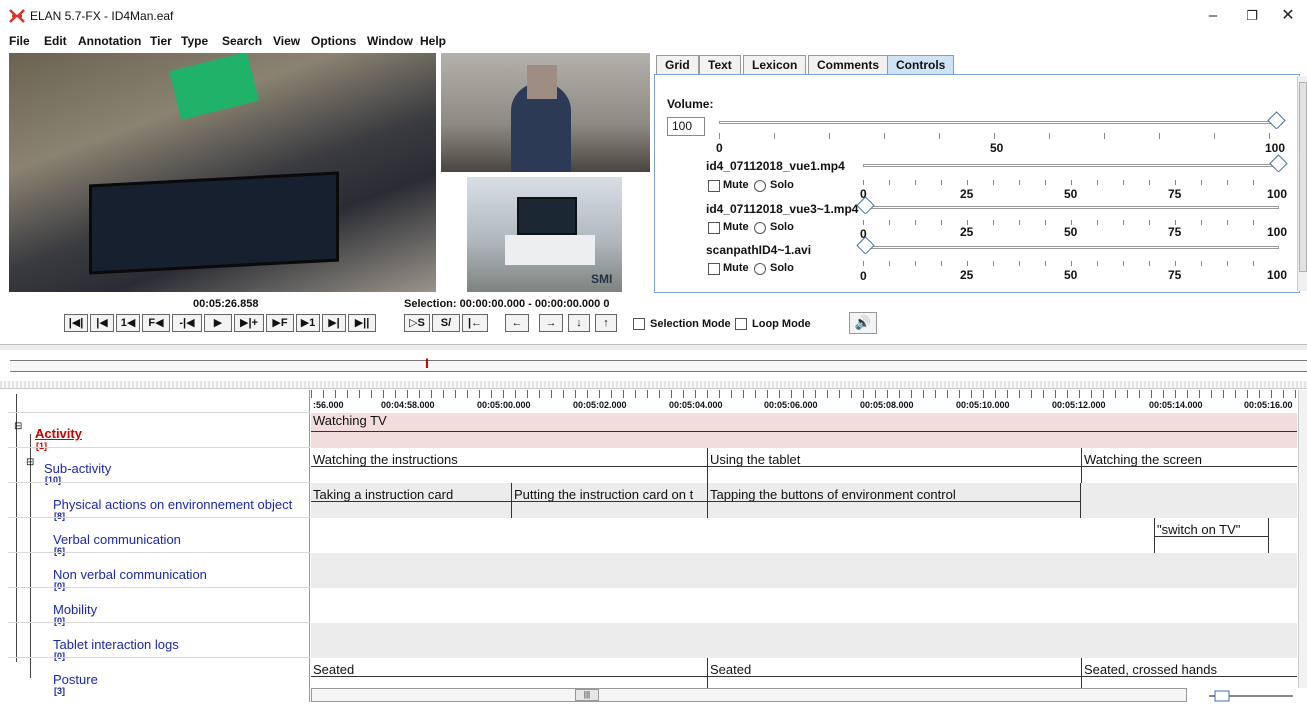 This screenshot has height=705, width=1307. What do you see at coordinates (102, 323) in the screenshot?
I see `previous-frame-set-button: |◀` at bounding box center [102, 323].